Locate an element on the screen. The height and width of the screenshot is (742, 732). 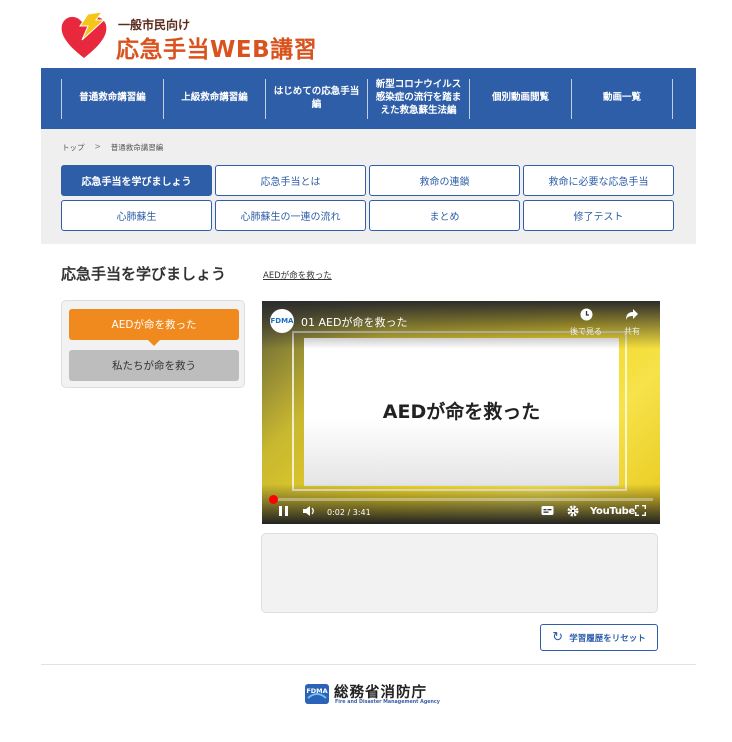
lesson-list: AEDが命を救った 私たちが命を救う is located at coordinates (153, 344).